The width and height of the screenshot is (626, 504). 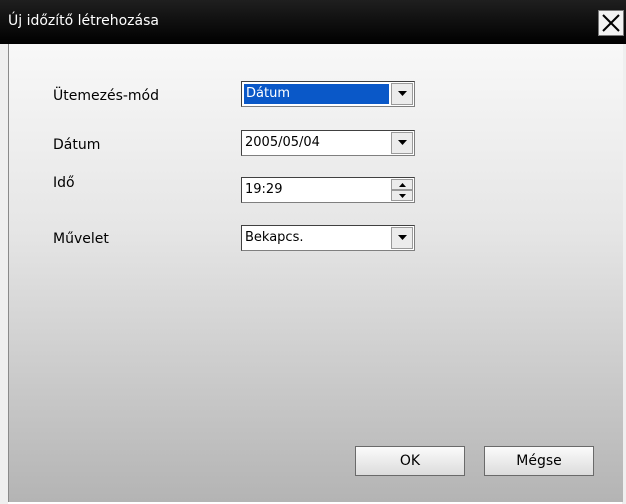 What do you see at coordinates (328, 143) in the screenshot?
I see `date-select: 2005/05/04` at bounding box center [328, 143].